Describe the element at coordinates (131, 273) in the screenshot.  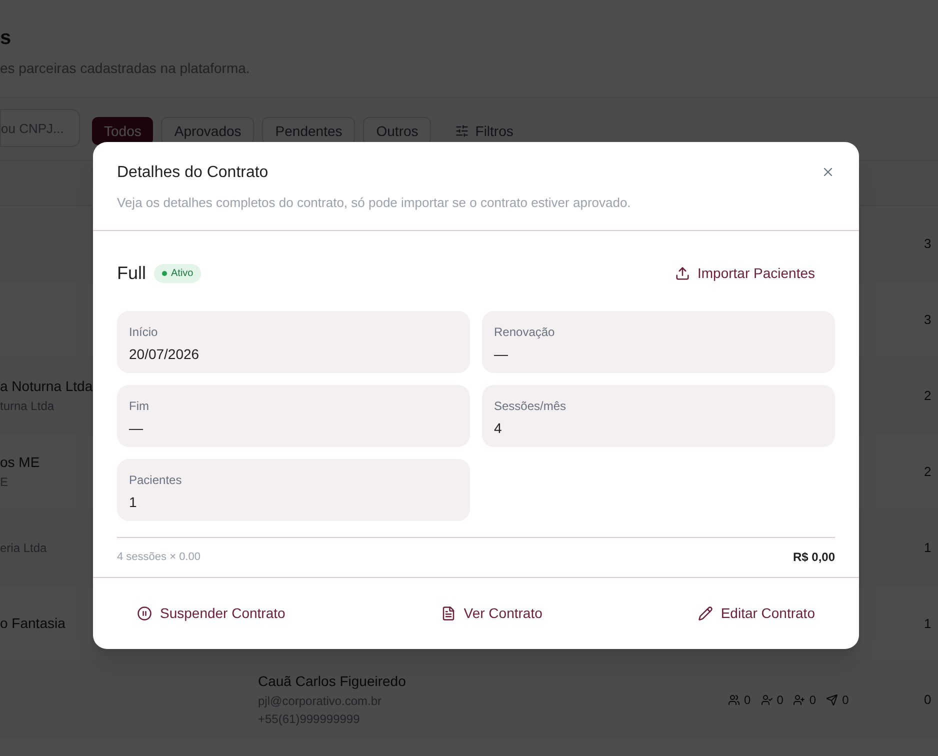
I see `plan-name: Full` at that location.